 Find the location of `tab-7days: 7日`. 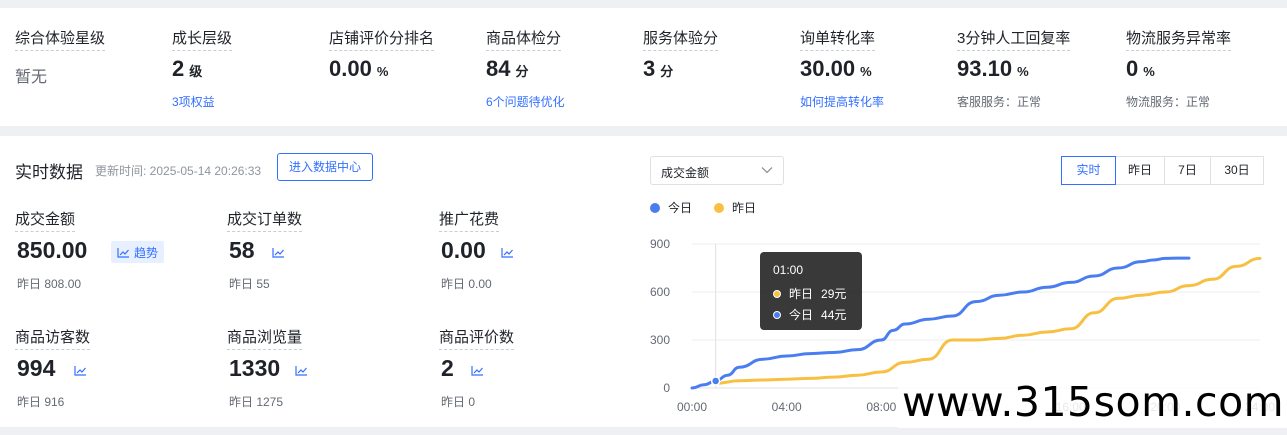

tab-7days: 7日 is located at coordinates (1187, 170).